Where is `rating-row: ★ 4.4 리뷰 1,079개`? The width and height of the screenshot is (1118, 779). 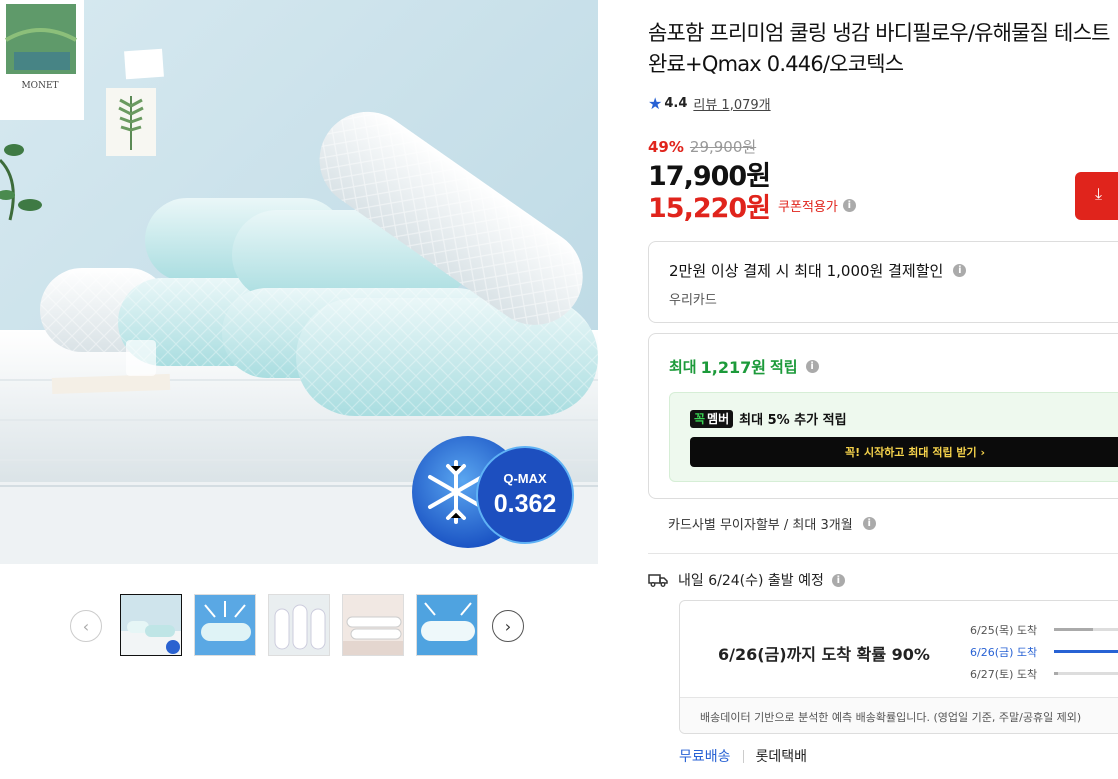
rating-row: ★ 4.4 리뷰 1,079개 is located at coordinates (709, 103).